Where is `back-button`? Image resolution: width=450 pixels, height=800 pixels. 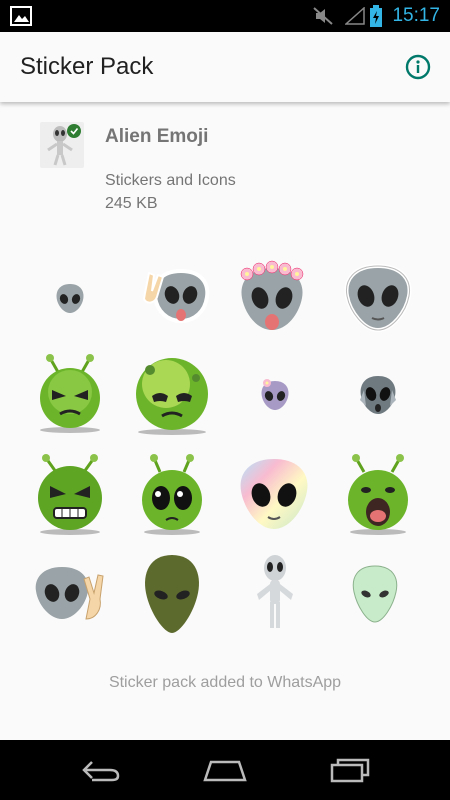 back-button is located at coordinates (100, 770).